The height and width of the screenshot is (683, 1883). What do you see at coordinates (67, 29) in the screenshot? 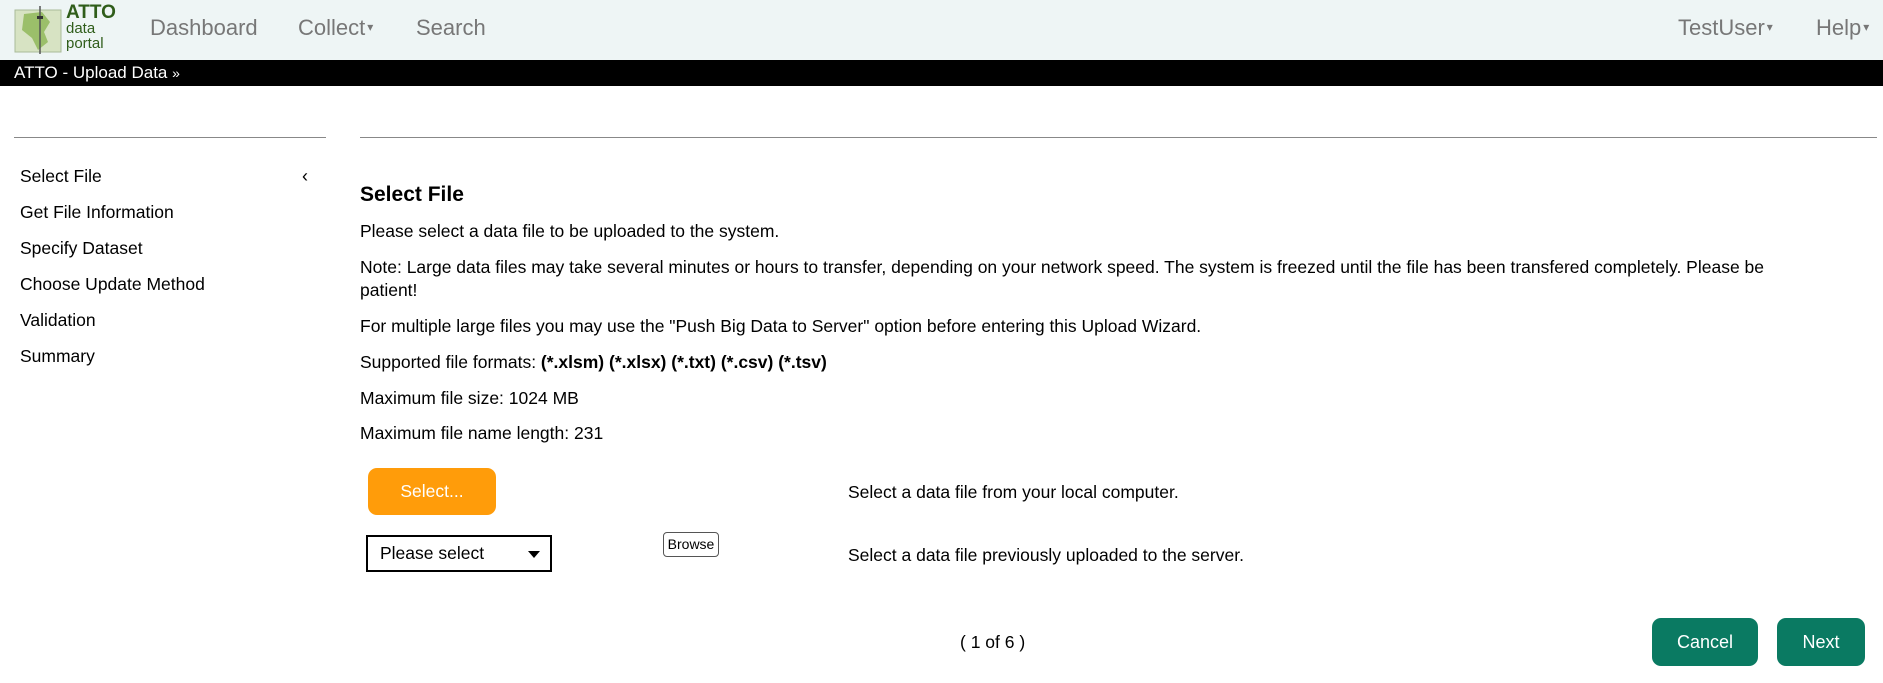
I see `atto-logo: ATTO data portal` at bounding box center [67, 29].